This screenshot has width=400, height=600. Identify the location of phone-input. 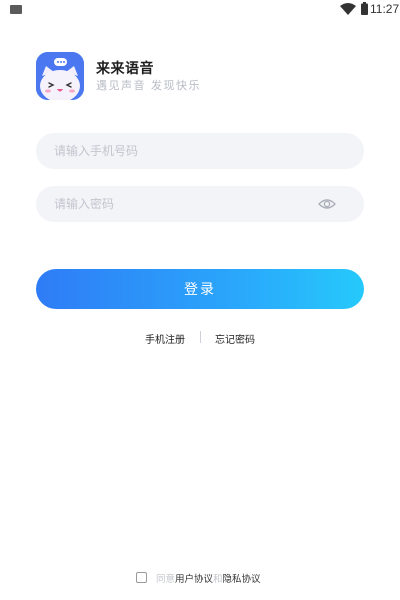
(189, 151).